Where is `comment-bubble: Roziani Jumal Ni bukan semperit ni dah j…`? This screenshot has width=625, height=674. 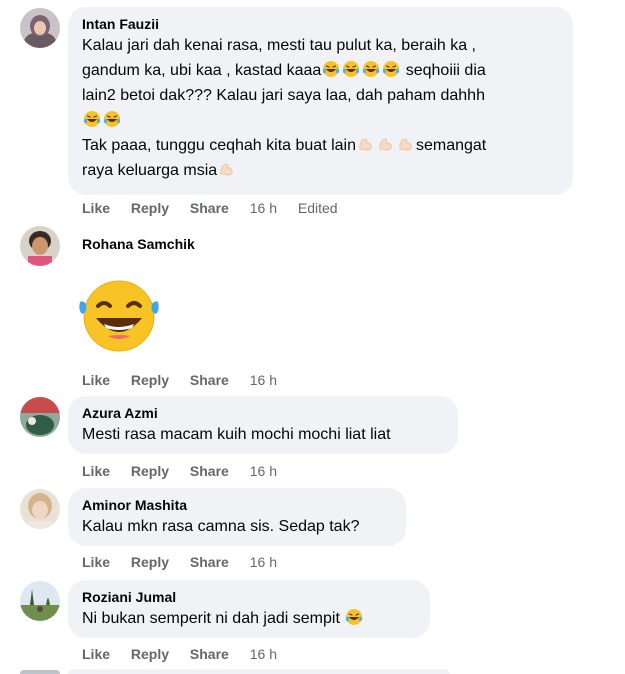 comment-bubble: Roziani Jumal Ni bukan semperit ni dah j… is located at coordinates (249, 609).